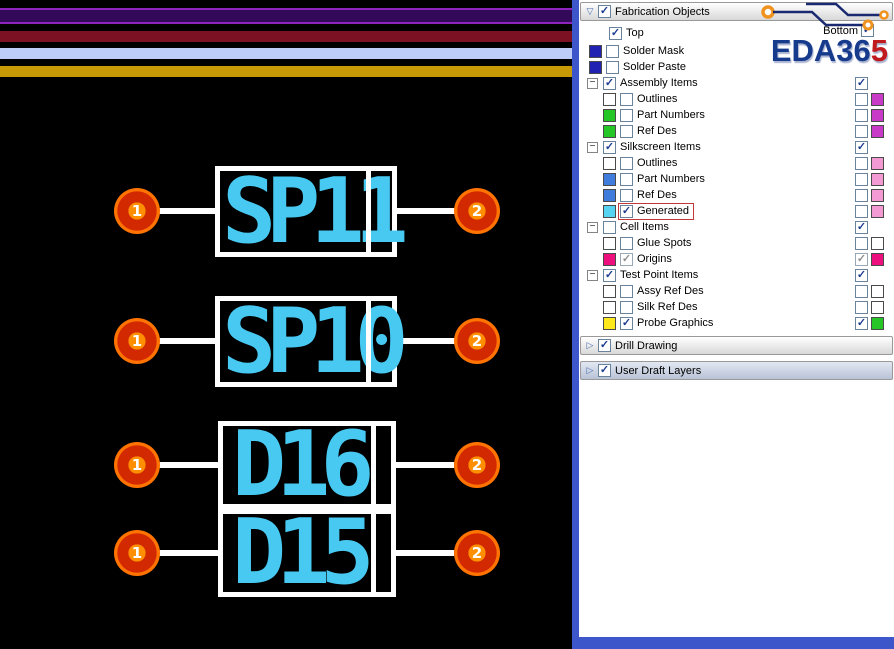  What do you see at coordinates (736, 291) in the screenshot?
I see `layer-row-assy-ref-des: Assy Ref Des` at bounding box center [736, 291].